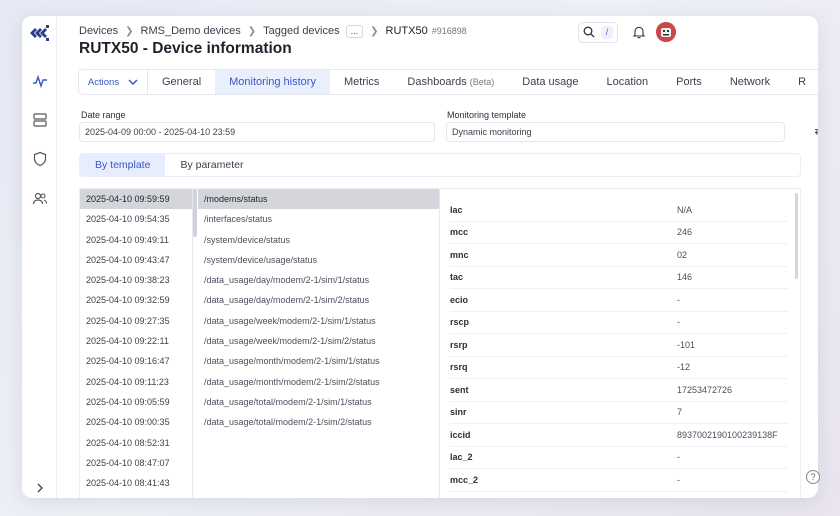 This screenshot has height=516, width=840. What do you see at coordinates (406, 31) in the screenshot?
I see `breadcrumb-current: RUTX50` at bounding box center [406, 31].